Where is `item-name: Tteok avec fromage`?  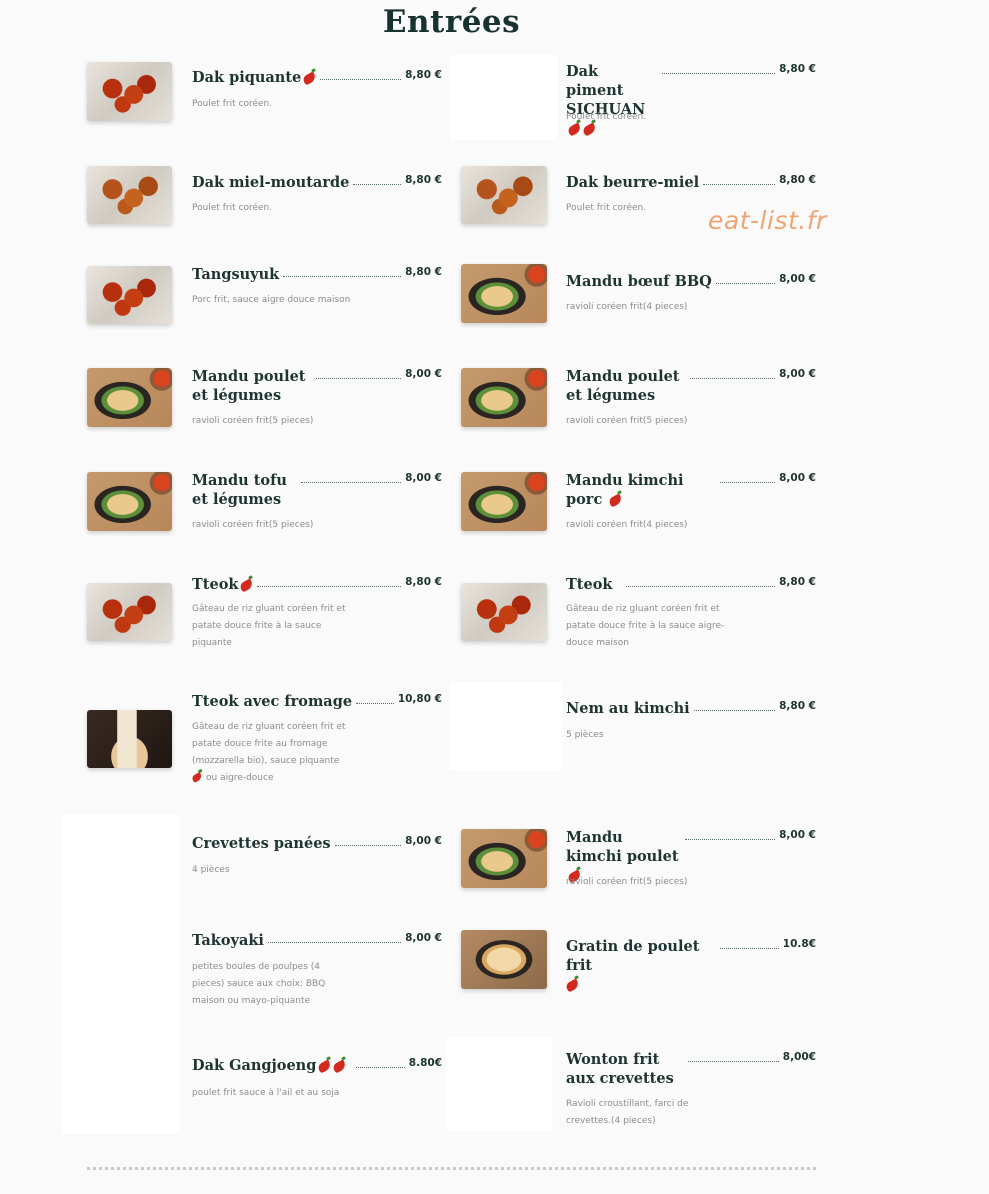 item-name: Tteok avec fromage is located at coordinates (272, 701).